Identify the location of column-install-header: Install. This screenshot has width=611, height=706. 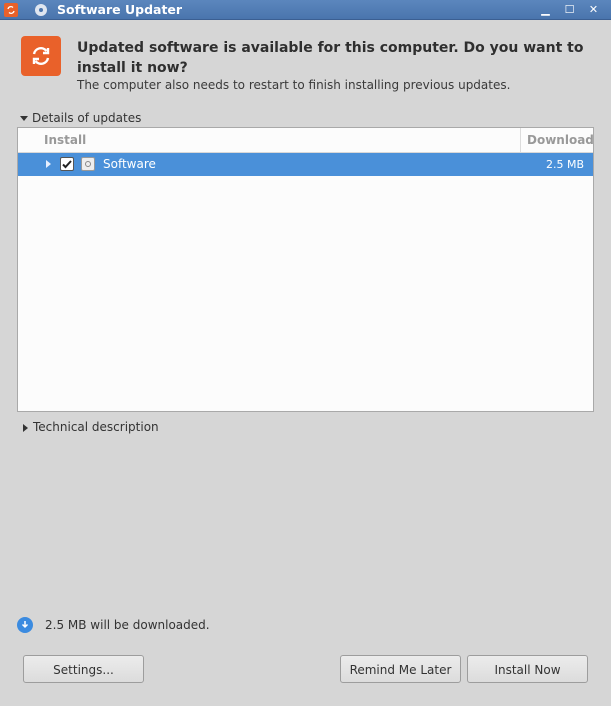
(65, 140).